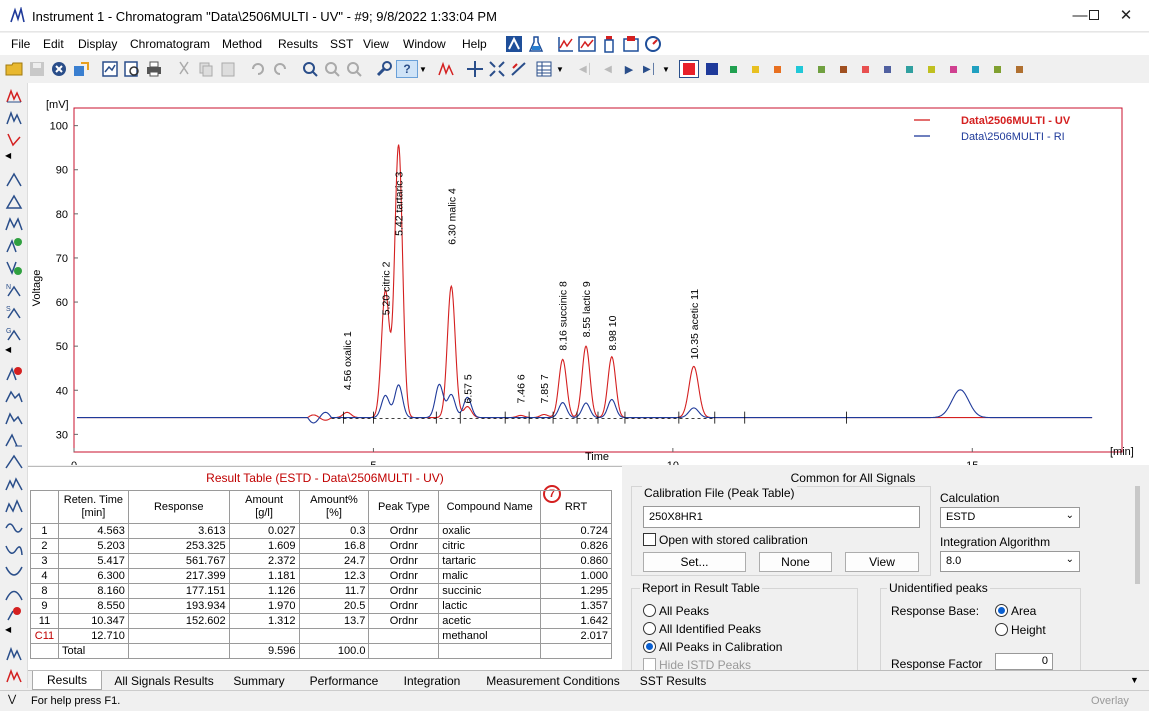 The width and height of the screenshot is (1149, 711). I want to click on flask-icon, so click(536, 44).